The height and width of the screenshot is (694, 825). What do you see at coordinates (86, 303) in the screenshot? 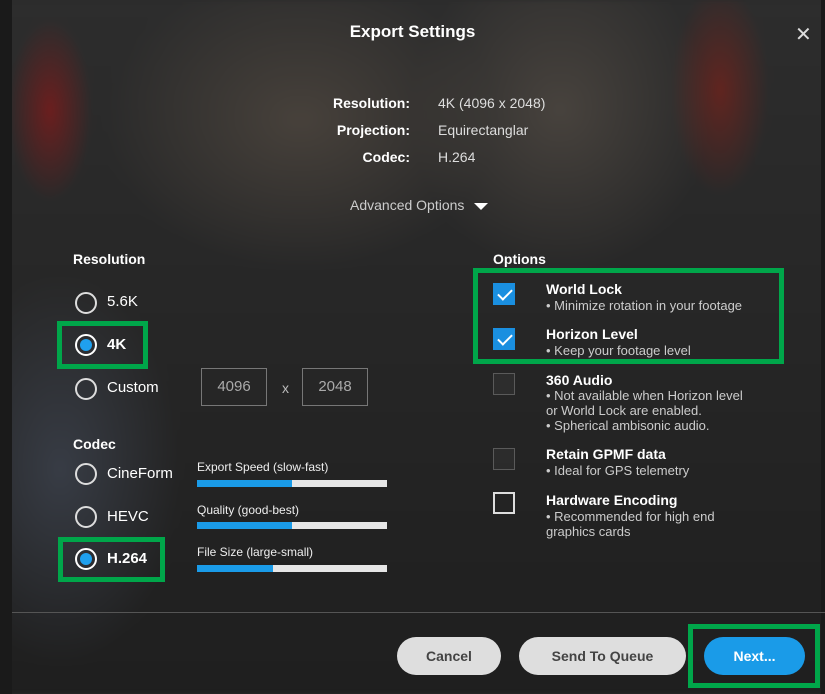
I see `radio-5-6k` at bounding box center [86, 303].